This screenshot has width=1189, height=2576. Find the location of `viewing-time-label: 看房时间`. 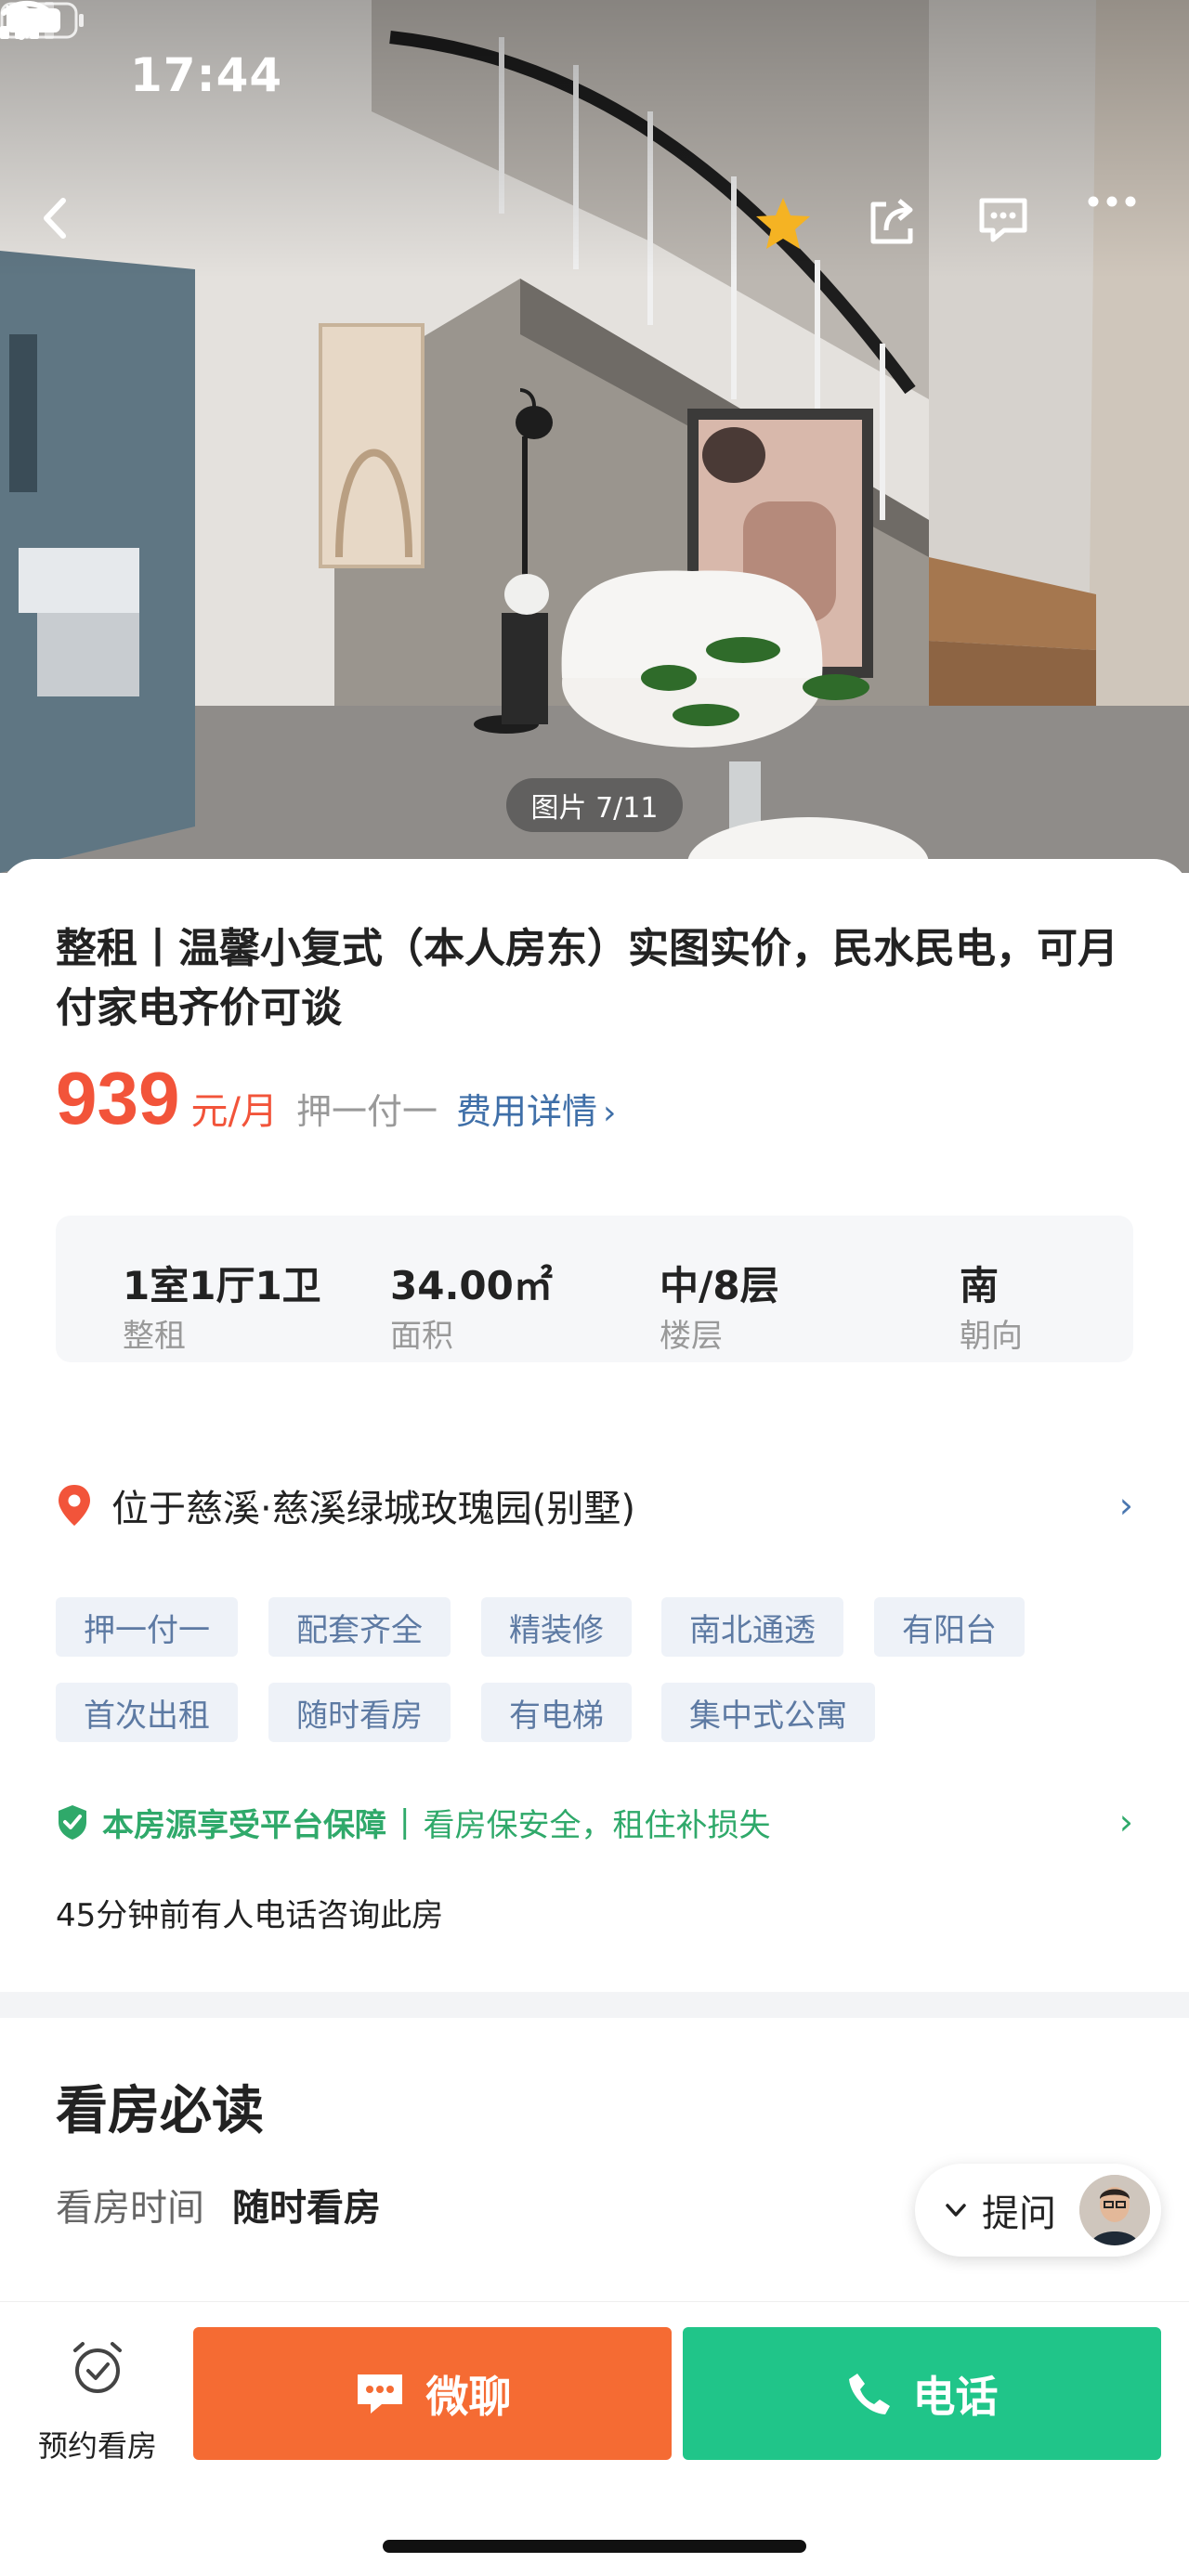

viewing-time-label: 看房时间 is located at coordinates (130, 2208).